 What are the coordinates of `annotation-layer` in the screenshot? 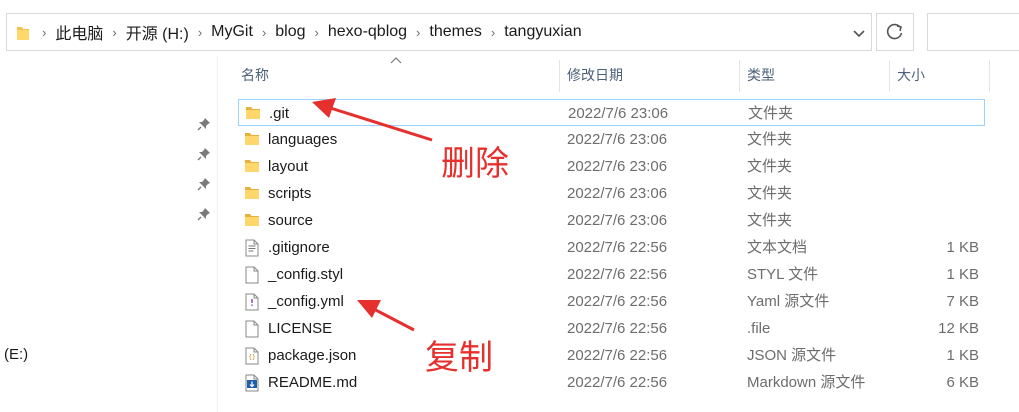 It's located at (372, 215).